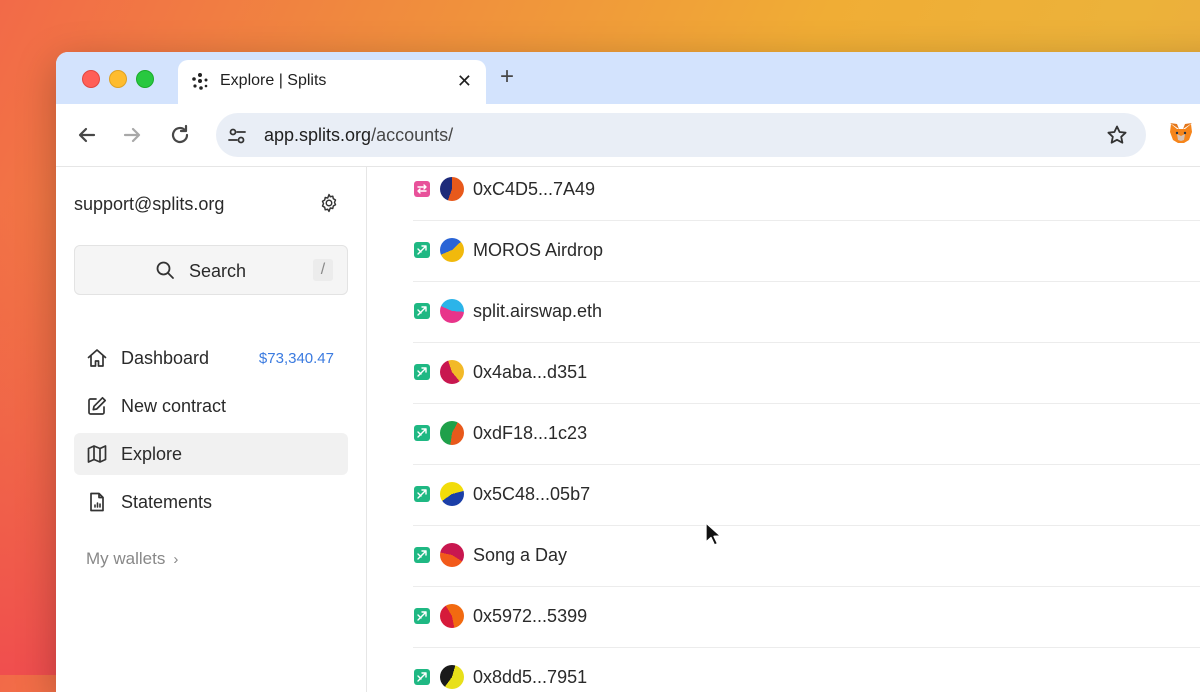  What do you see at coordinates (806, 251) in the screenshot?
I see `account-row: MOROS Airdrop` at bounding box center [806, 251].